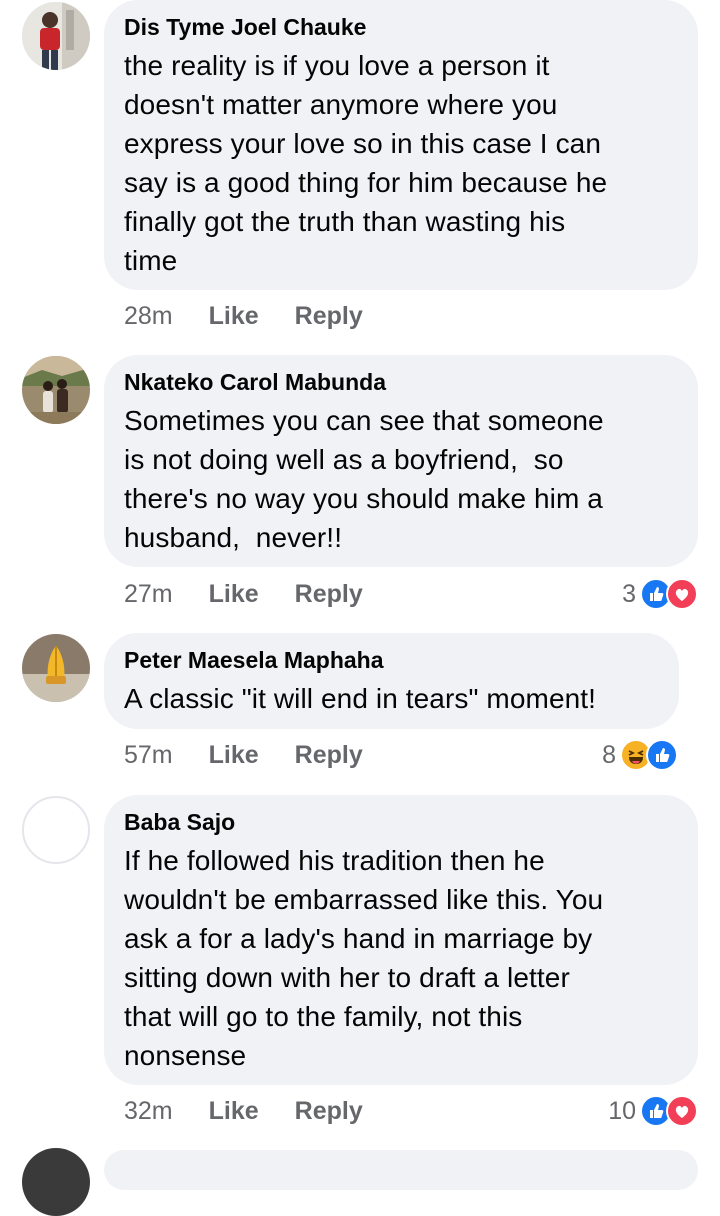  Describe the element at coordinates (622, 1110) in the screenshot. I see `reaction-count: 10` at that location.